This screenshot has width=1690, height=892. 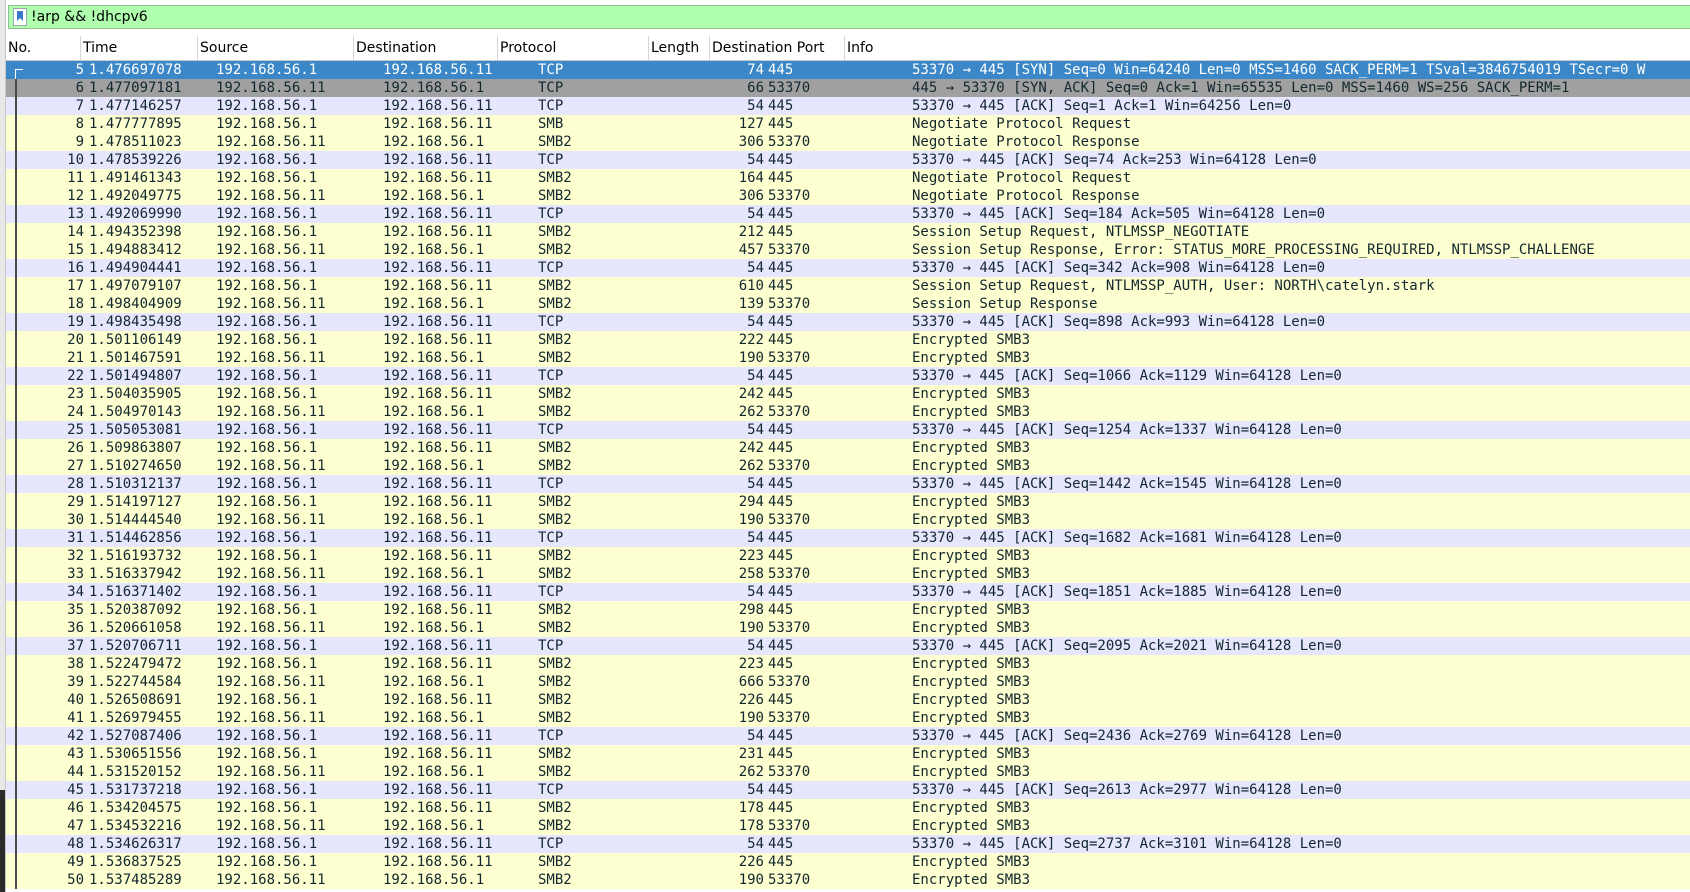 What do you see at coordinates (135, 448) in the screenshot?
I see `packet-time: 1.509863807` at bounding box center [135, 448].